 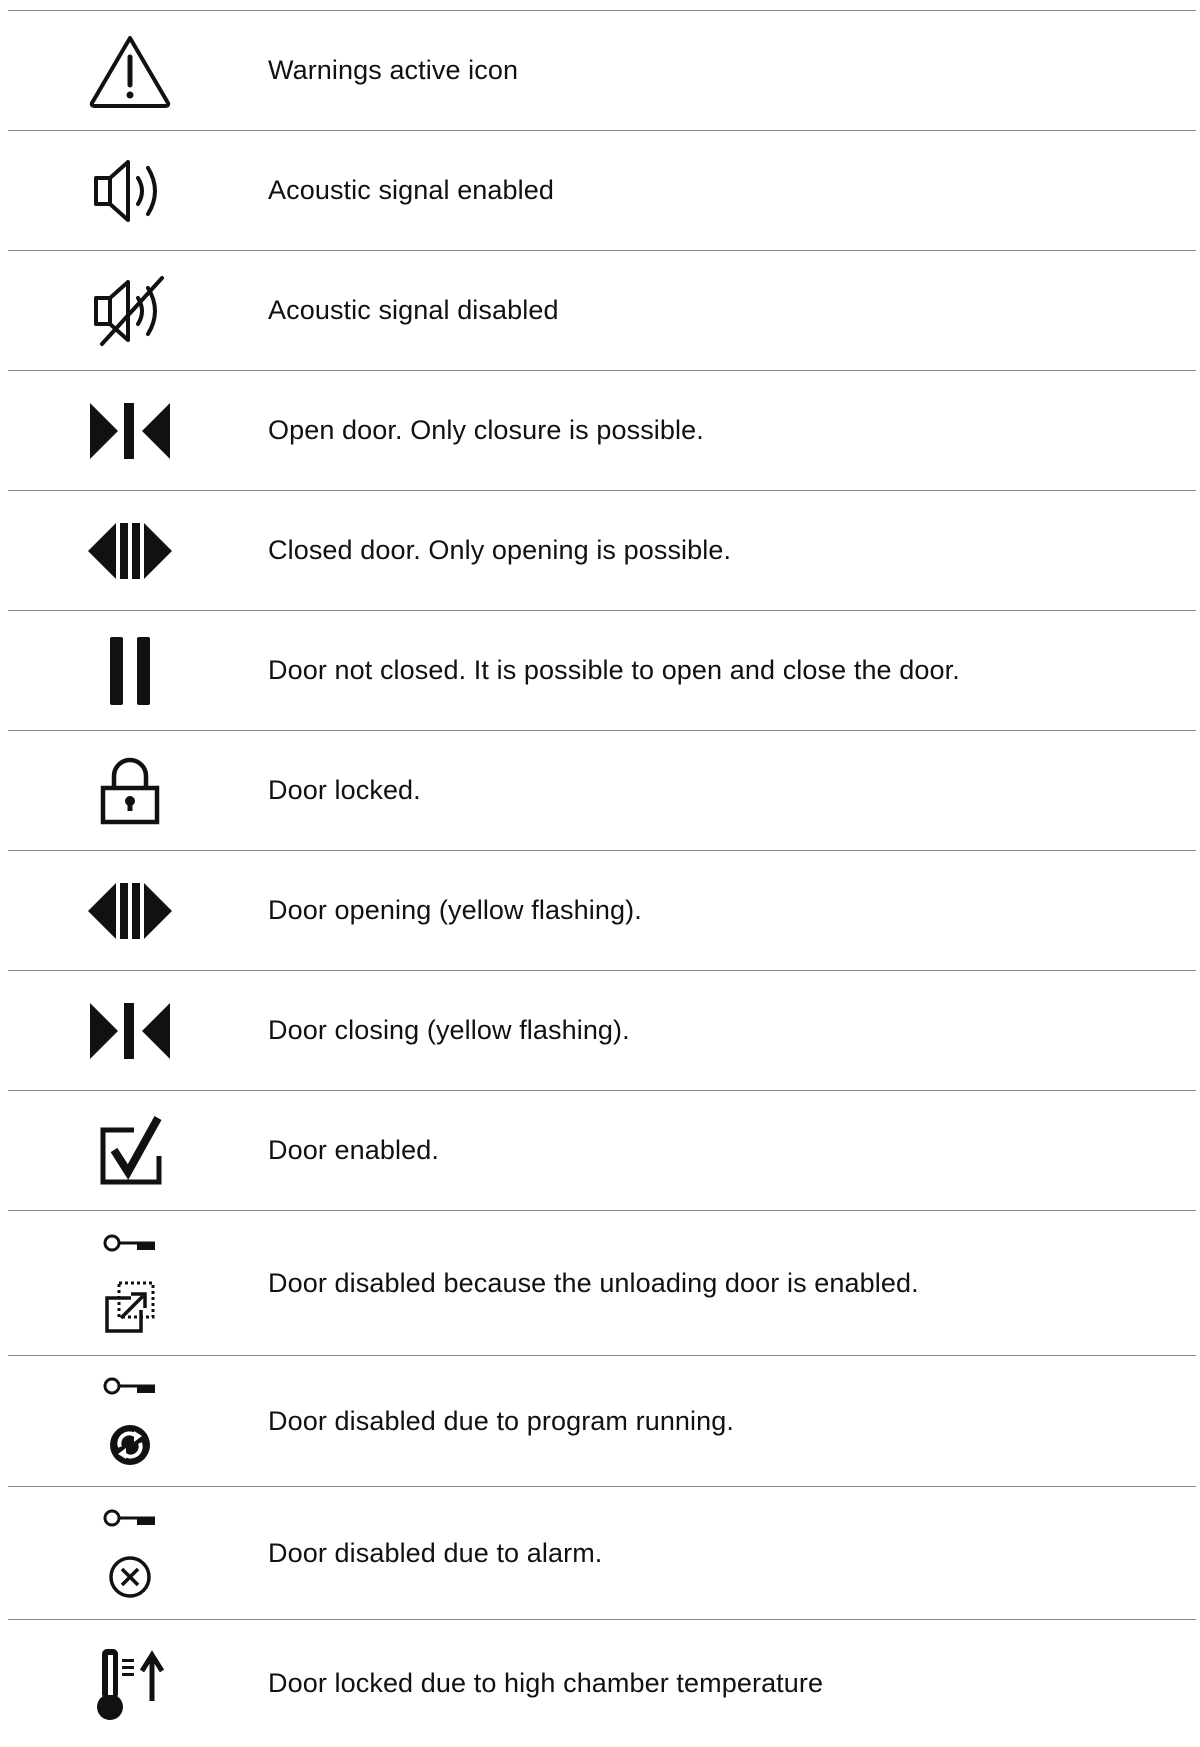 I want to click on row-description: Acoustic signal disabled, so click(x=413, y=310).